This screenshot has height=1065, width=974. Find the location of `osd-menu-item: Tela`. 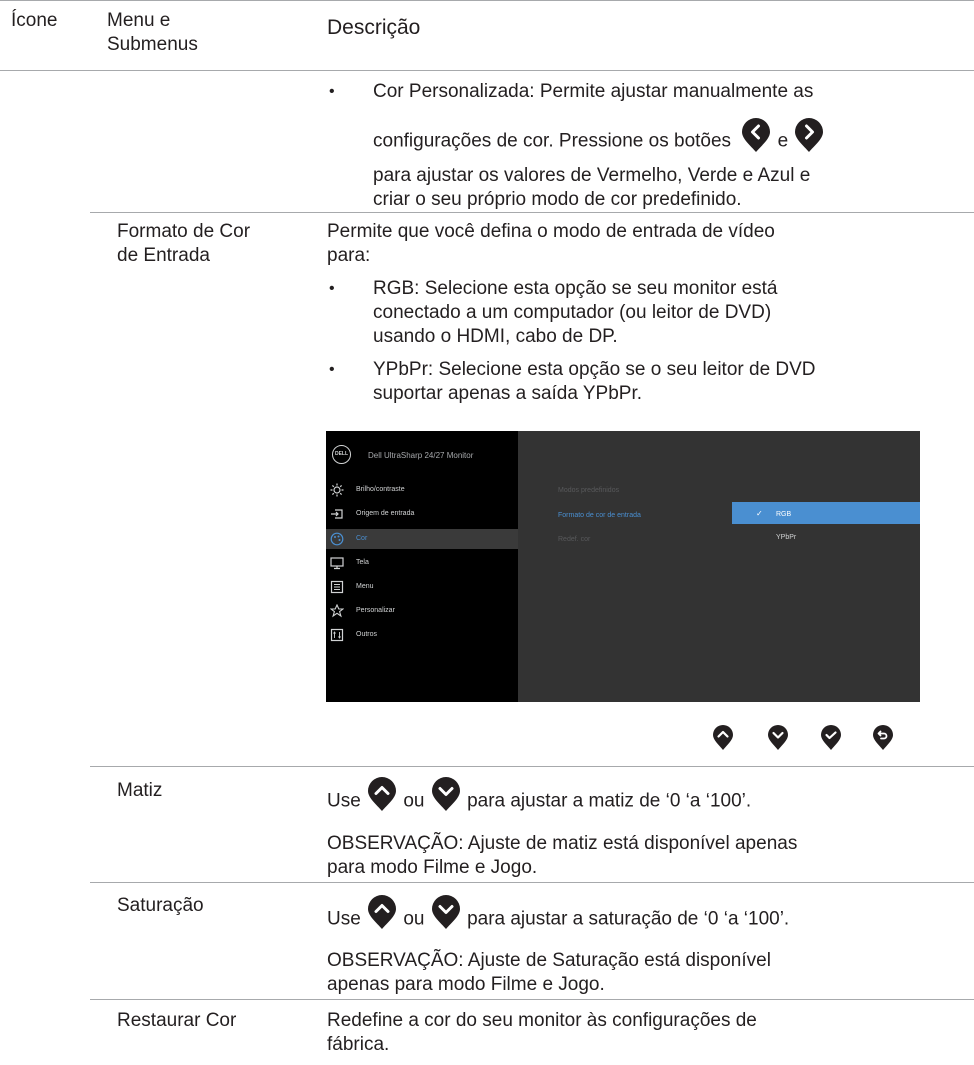

osd-menu-item: Tela is located at coordinates (362, 562).